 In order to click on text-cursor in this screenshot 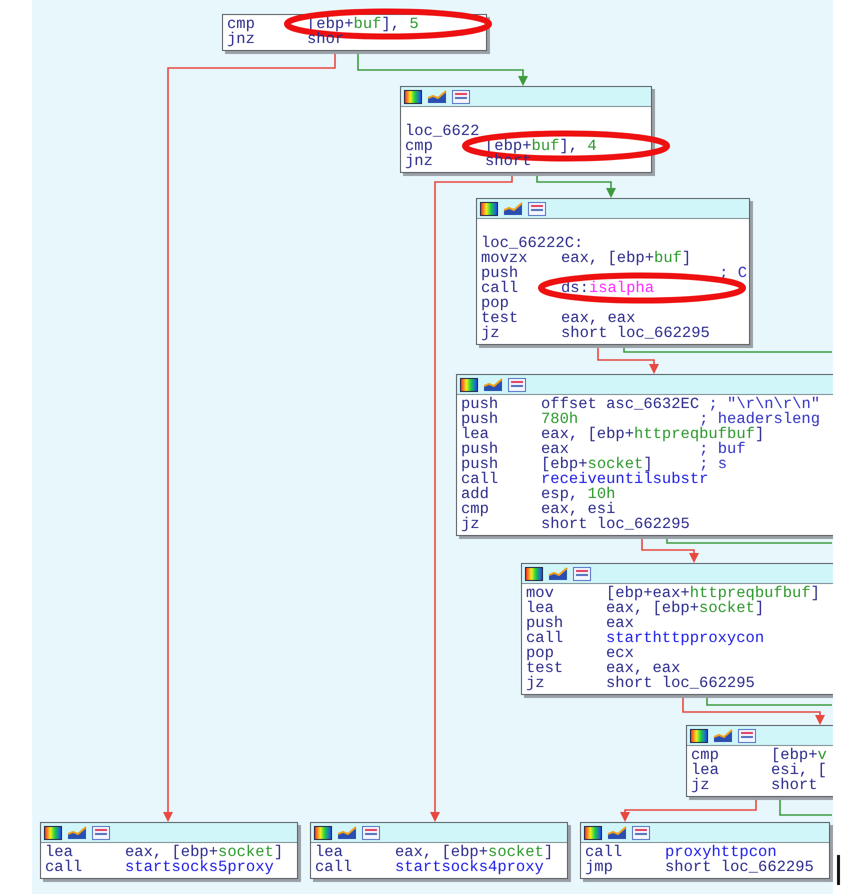, I will do `click(838, 870)`.